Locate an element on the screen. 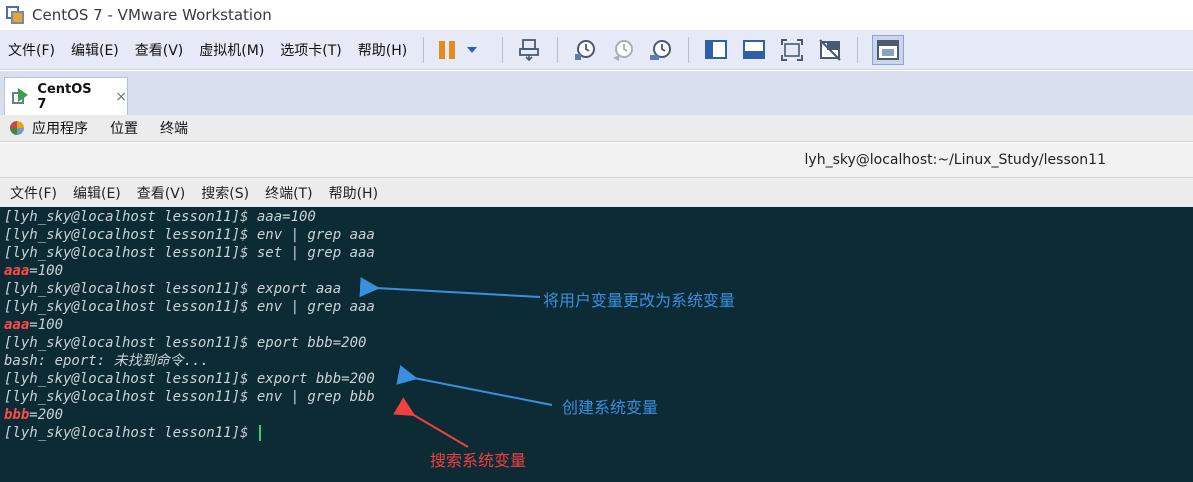 Image resolution: width=1193 pixels, height=482 pixels. applications-icon is located at coordinates (17, 128).